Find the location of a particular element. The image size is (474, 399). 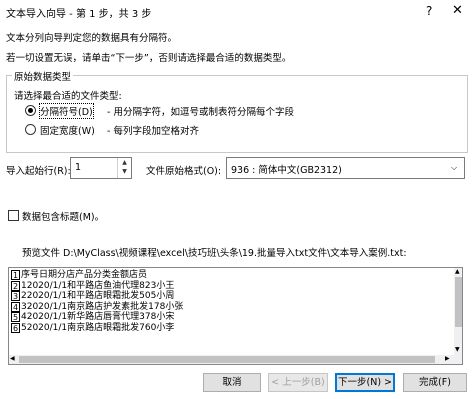

row-number: 1 is located at coordinates (15, 275).